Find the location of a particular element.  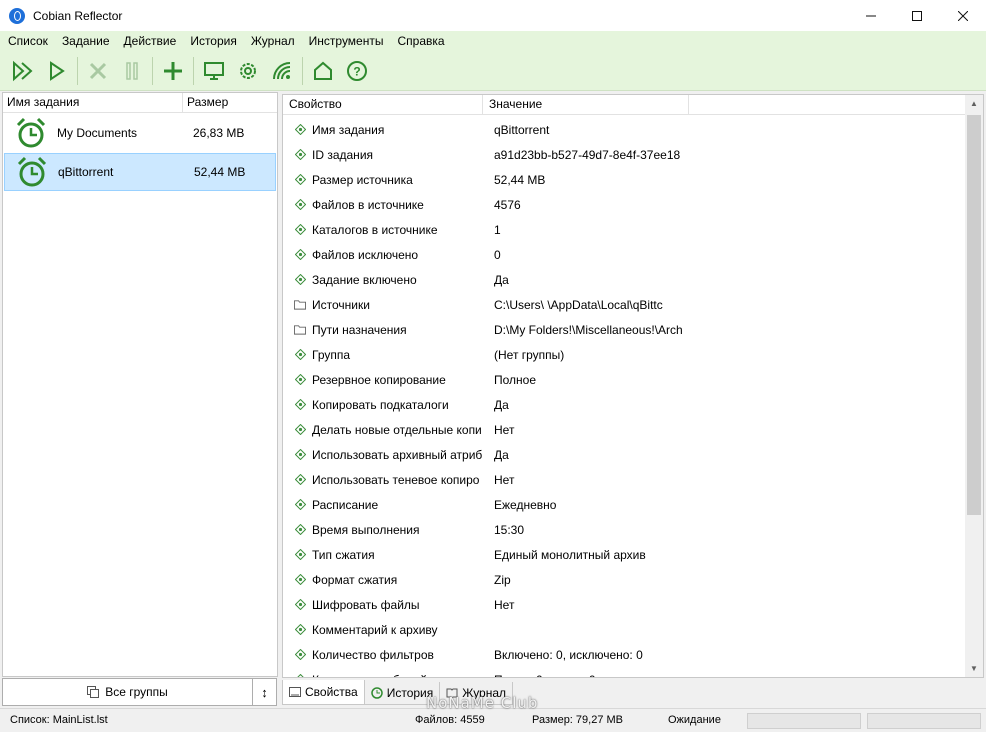

run-button is located at coordinates (57, 71).